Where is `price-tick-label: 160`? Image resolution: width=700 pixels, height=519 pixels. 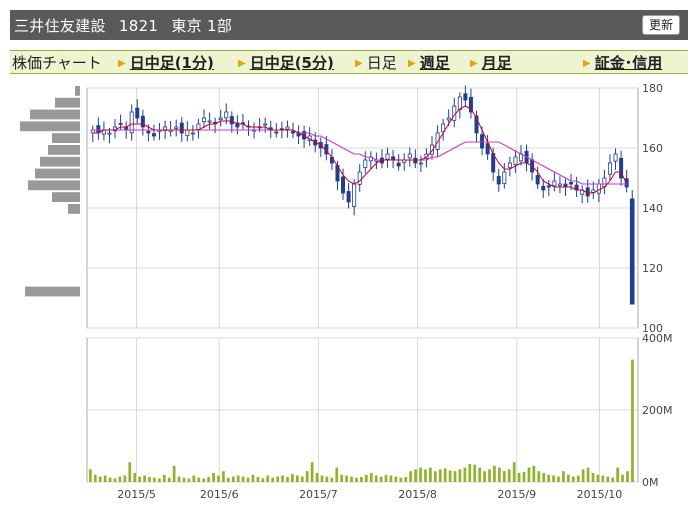
price-tick-label: 160 is located at coordinates (652, 148).